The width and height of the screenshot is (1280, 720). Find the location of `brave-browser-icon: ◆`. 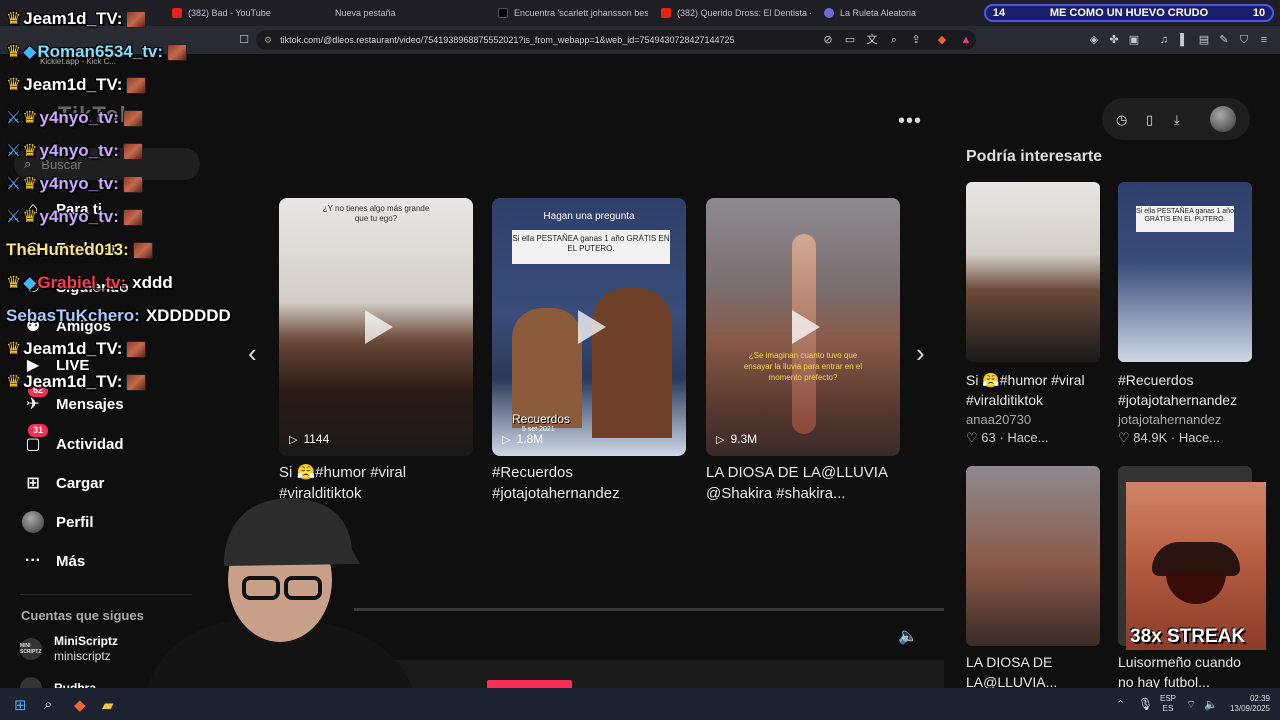

brave-browser-icon: ◆ is located at coordinates (80, 705).